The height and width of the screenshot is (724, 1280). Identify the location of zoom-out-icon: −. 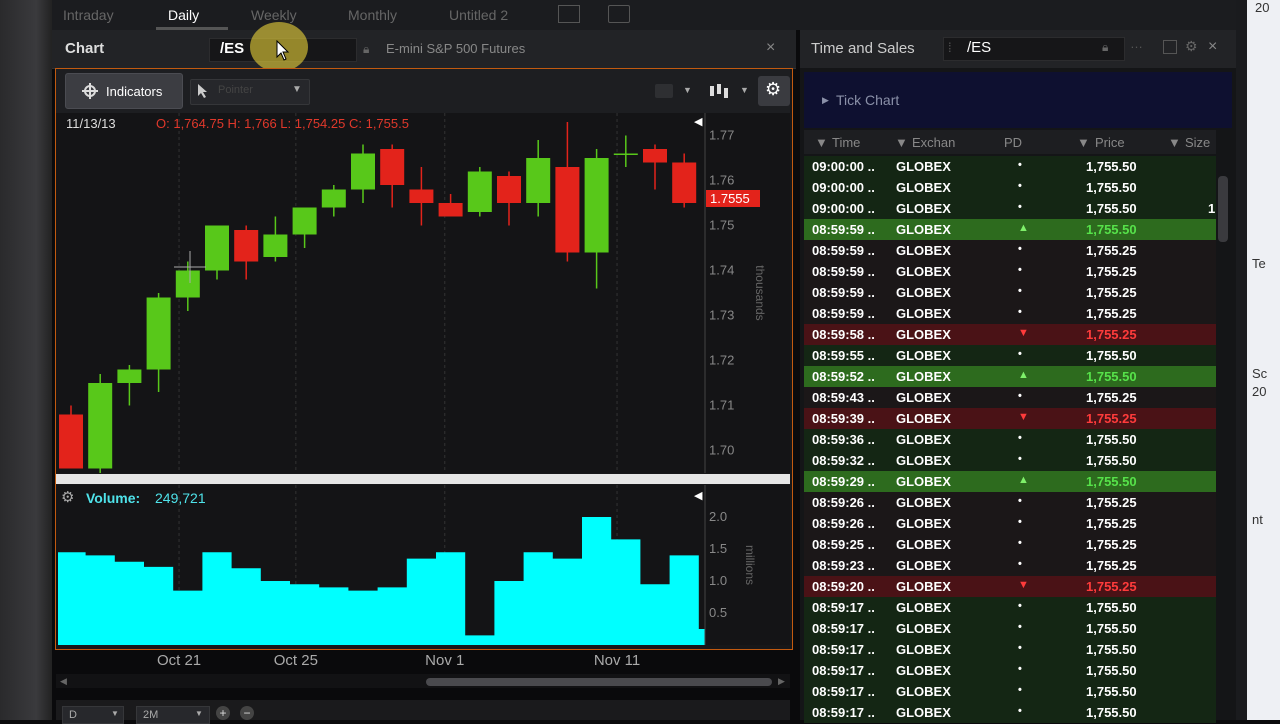
(247, 713).